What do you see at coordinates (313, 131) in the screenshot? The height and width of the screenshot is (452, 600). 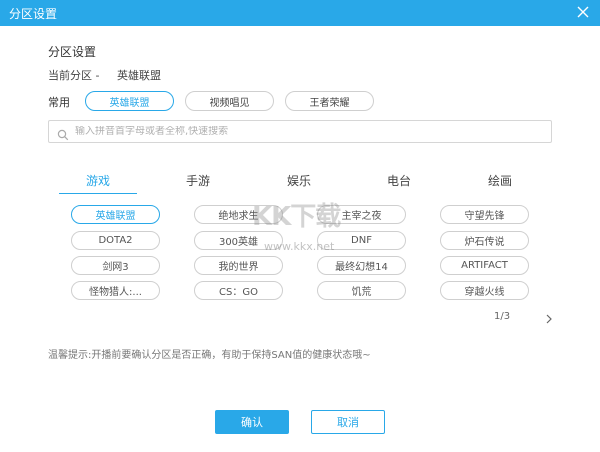 I see `search-input` at bounding box center [313, 131].